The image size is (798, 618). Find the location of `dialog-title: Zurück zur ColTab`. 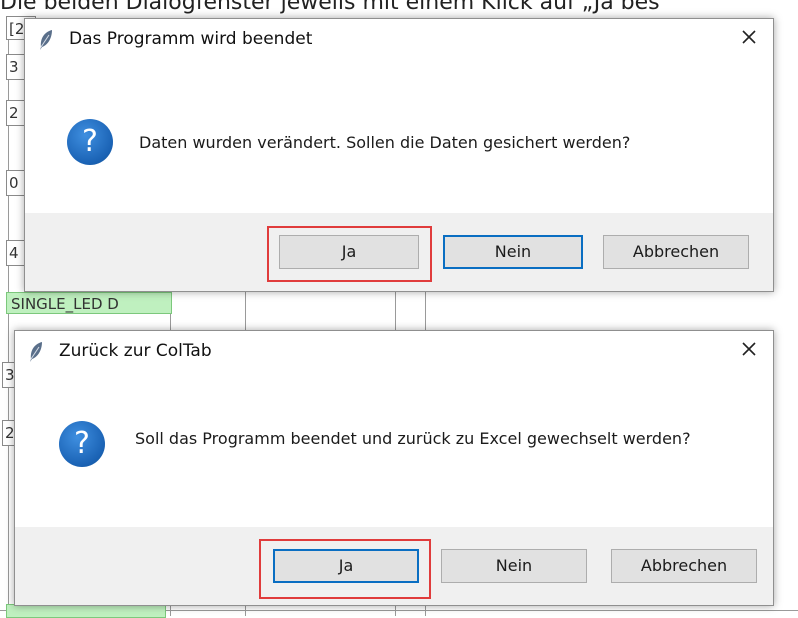

dialog-title: Zurück zur ColTab is located at coordinates (135, 351).